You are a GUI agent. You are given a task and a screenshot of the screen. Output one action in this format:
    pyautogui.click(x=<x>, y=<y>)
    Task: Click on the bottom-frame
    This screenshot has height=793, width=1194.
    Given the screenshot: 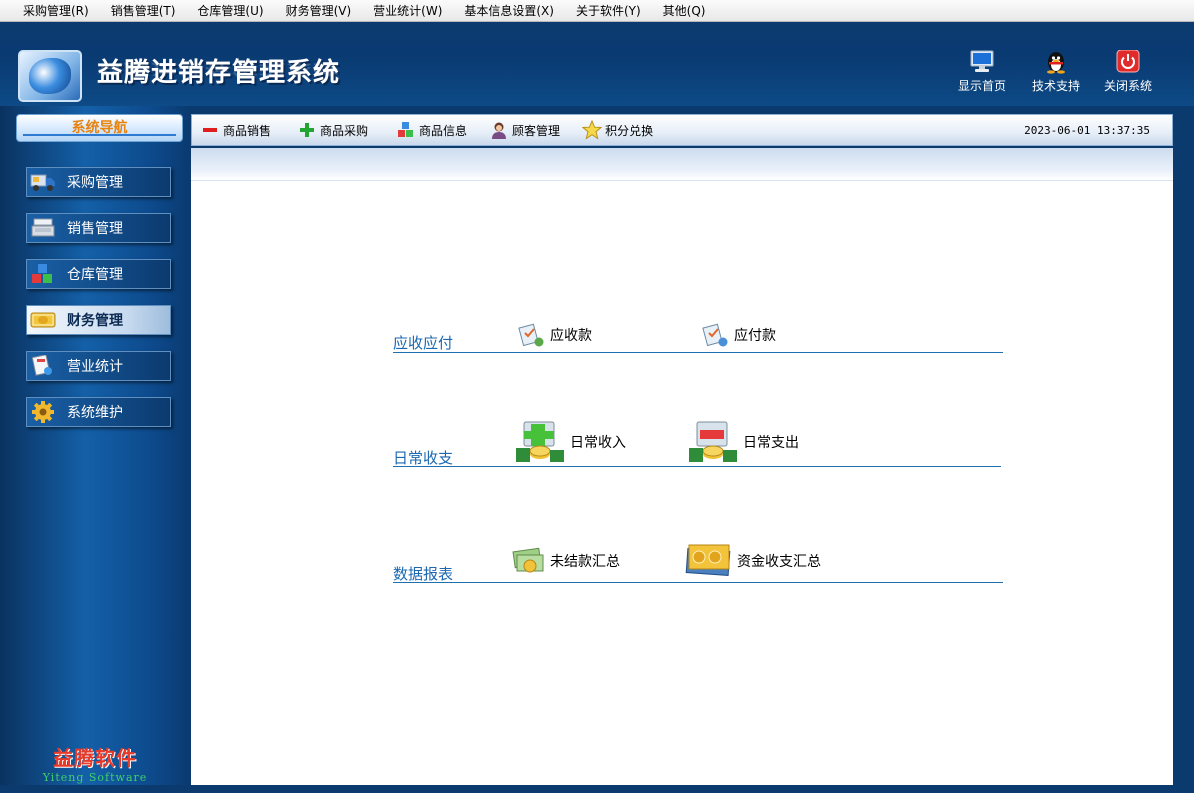 What is the action you would take?
    pyautogui.click(x=597, y=789)
    